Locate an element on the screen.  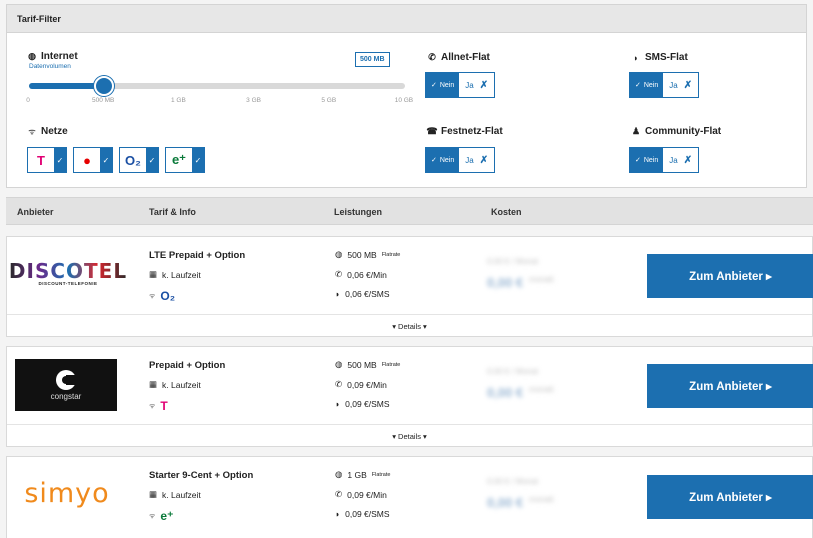
tarif-name: Prepaid + Option is located at coordinates (187, 365).